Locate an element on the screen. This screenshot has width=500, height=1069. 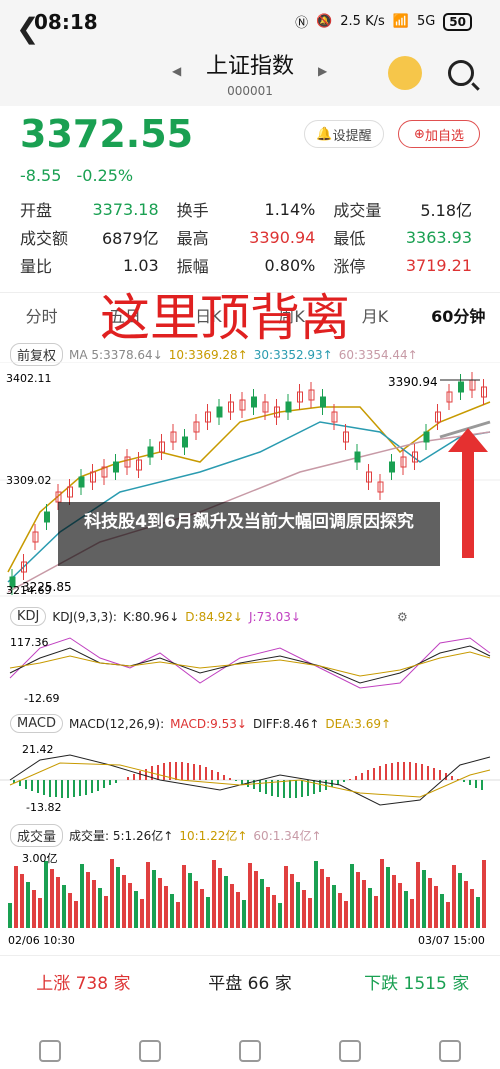
price-axis-bottom: 3214.69 is located at coordinates (29, 590).